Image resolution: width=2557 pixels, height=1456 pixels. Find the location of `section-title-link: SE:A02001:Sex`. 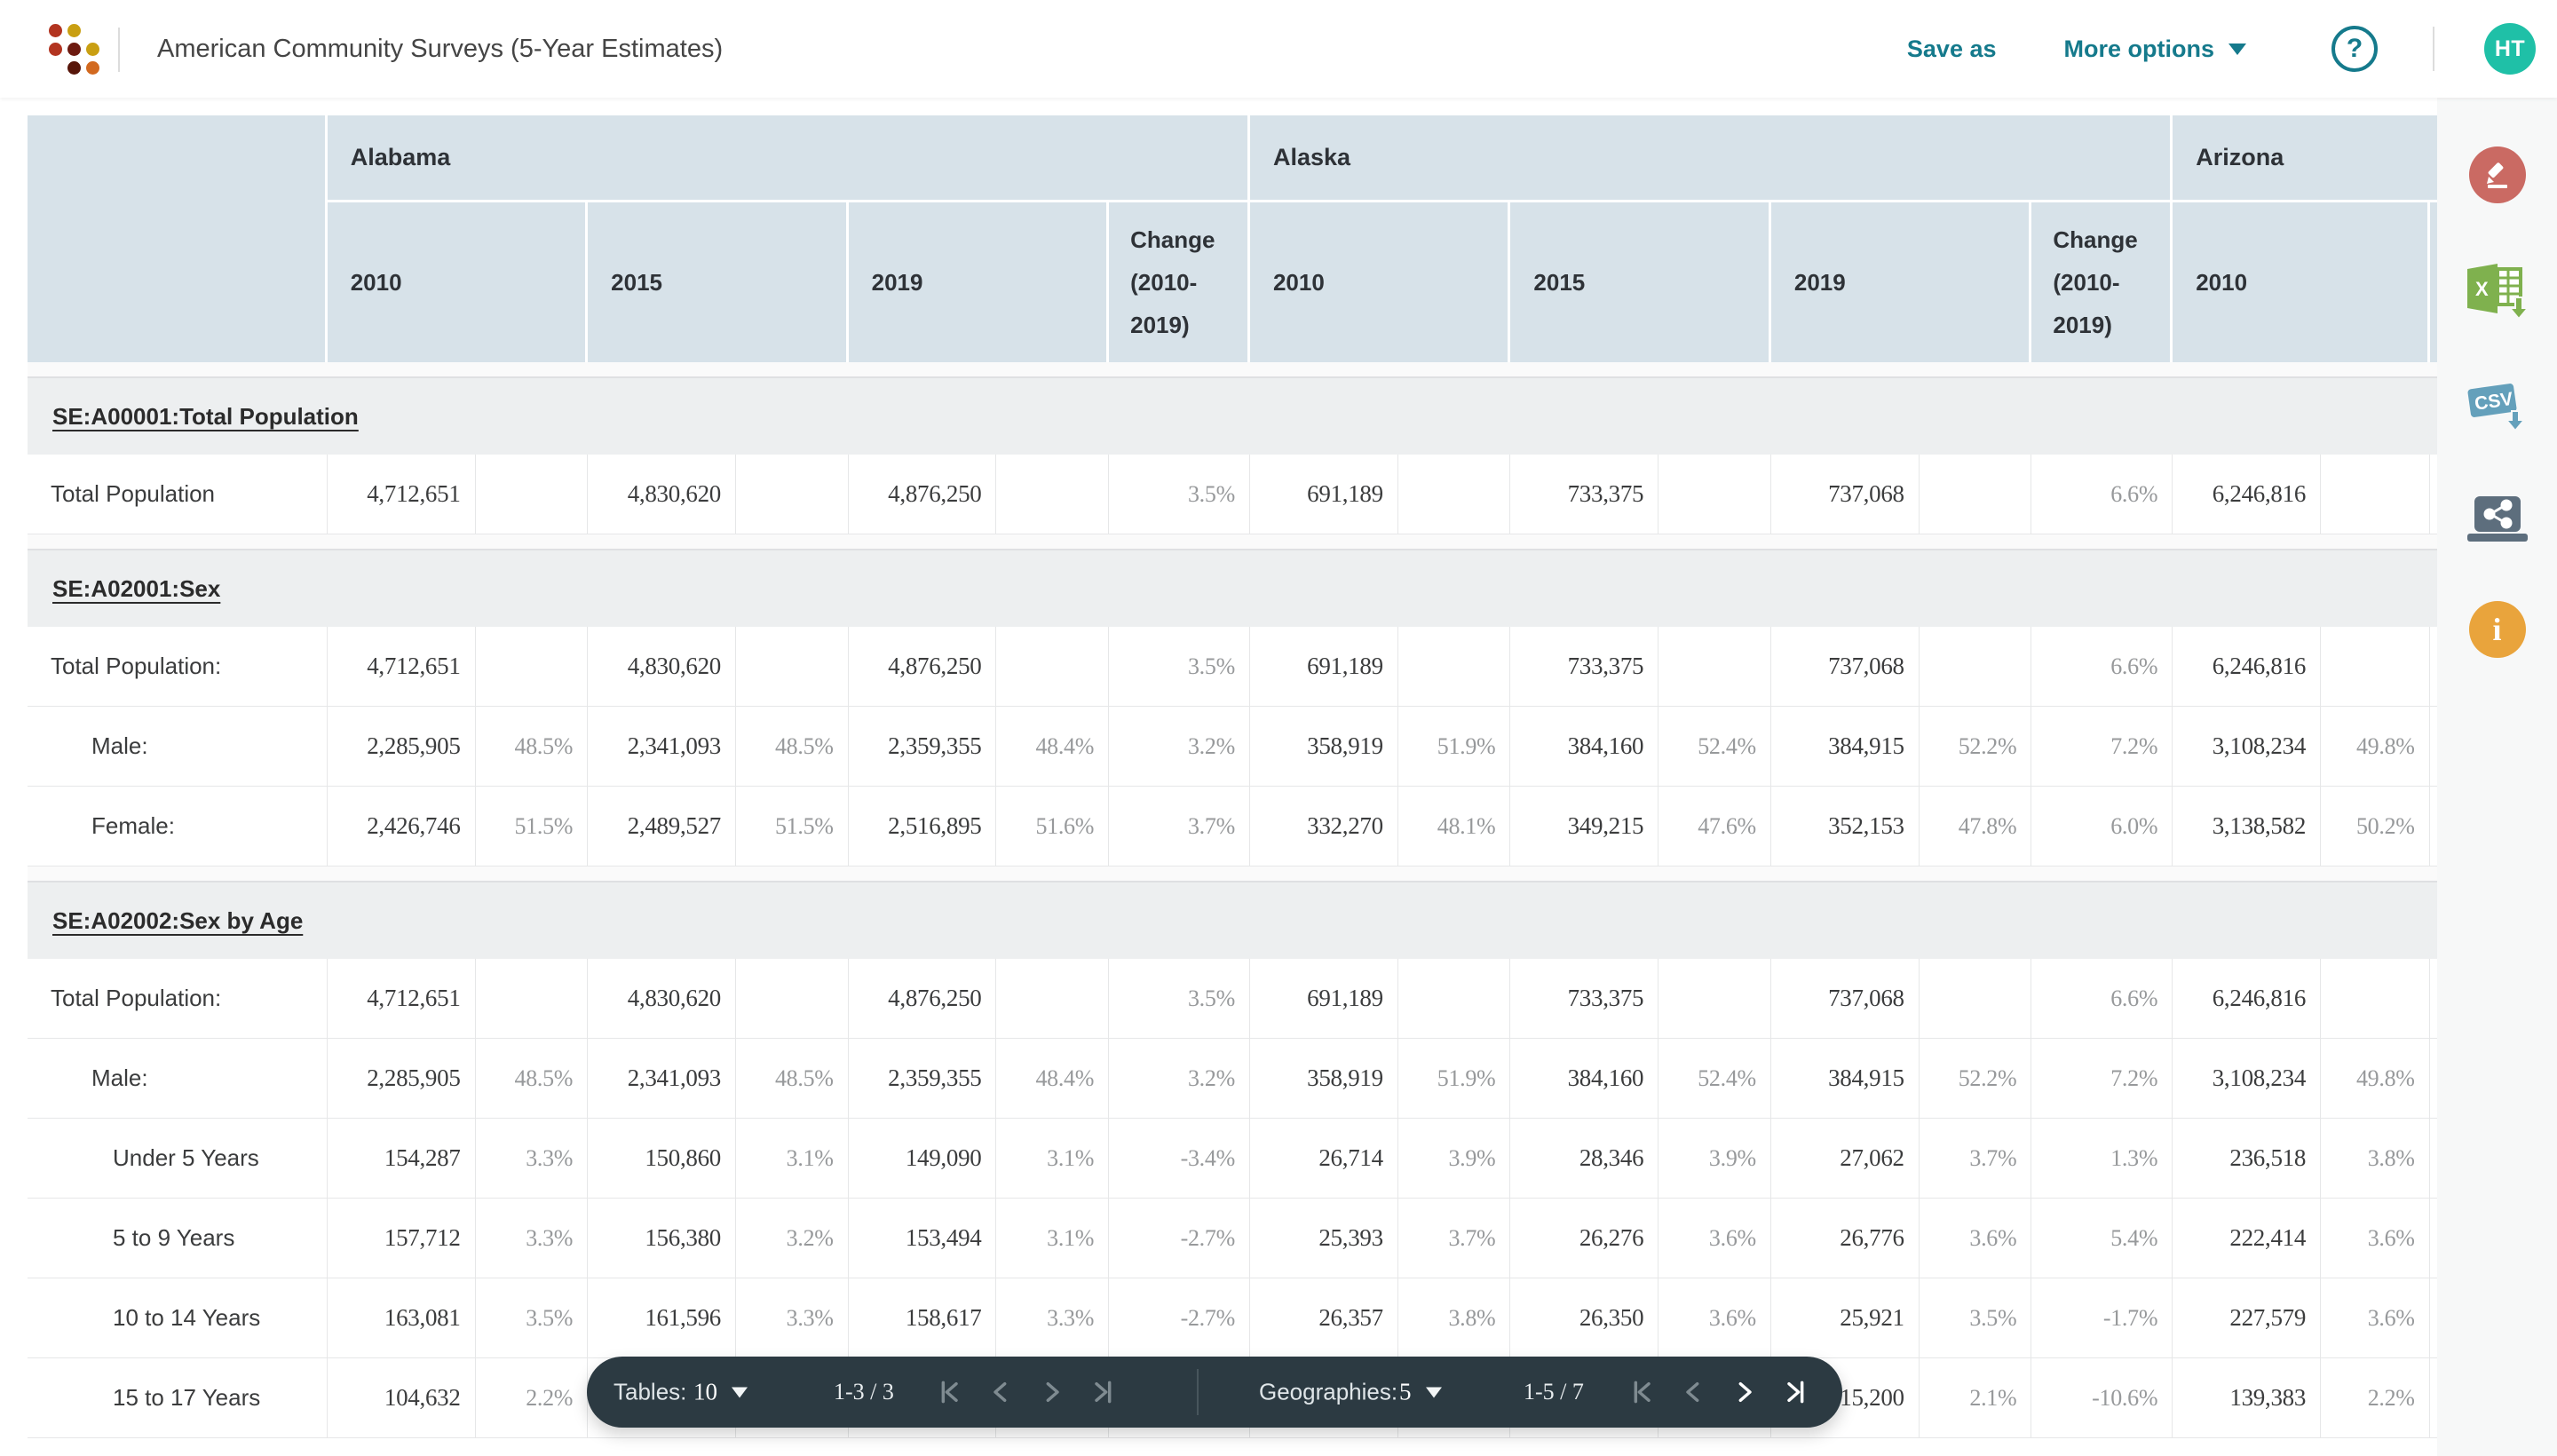

section-title-link: SE:A02001:Sex is located at coordinates (136, 588).